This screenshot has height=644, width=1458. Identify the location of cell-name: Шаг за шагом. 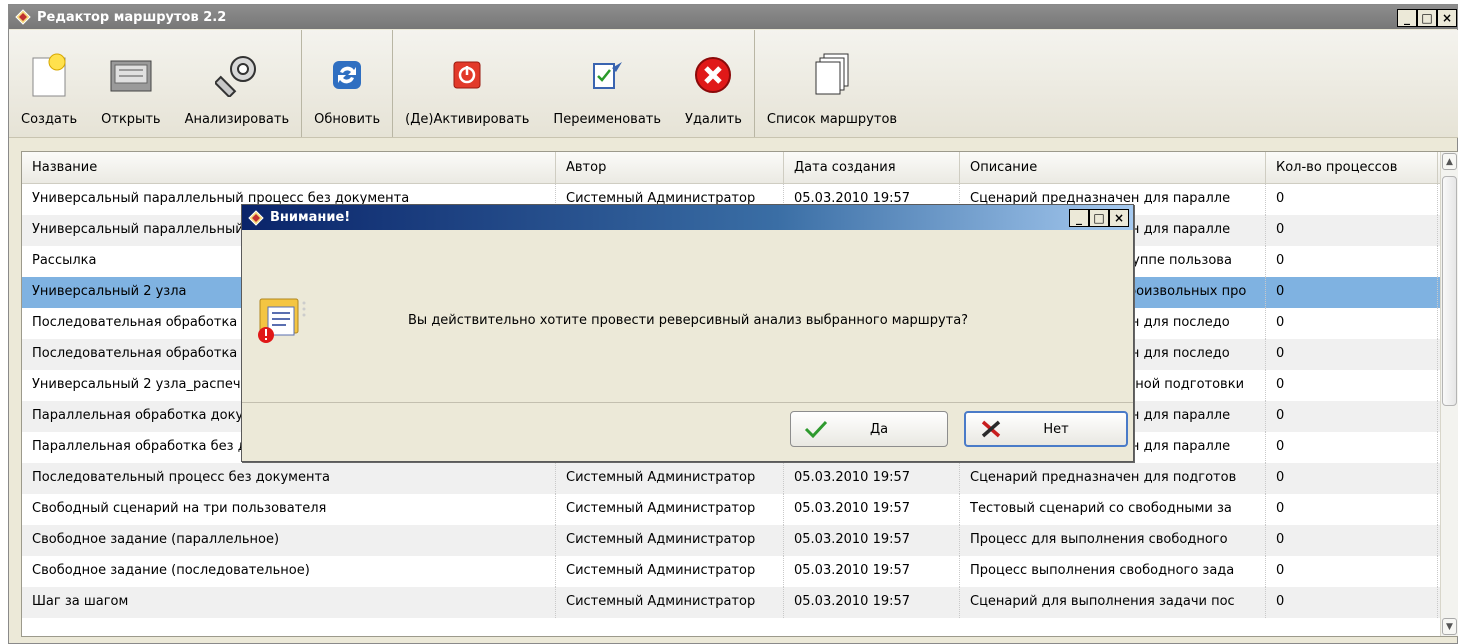
(289, 602).